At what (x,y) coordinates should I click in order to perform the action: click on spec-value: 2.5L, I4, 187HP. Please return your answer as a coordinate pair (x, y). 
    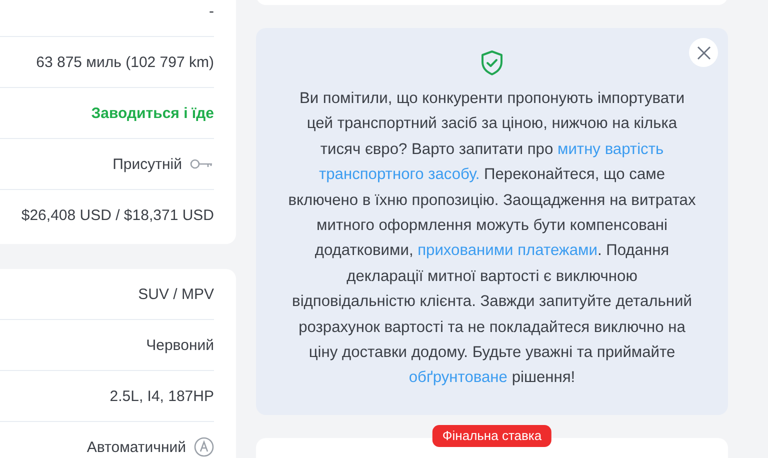
    Looking at the image, I should click on (162, 396).